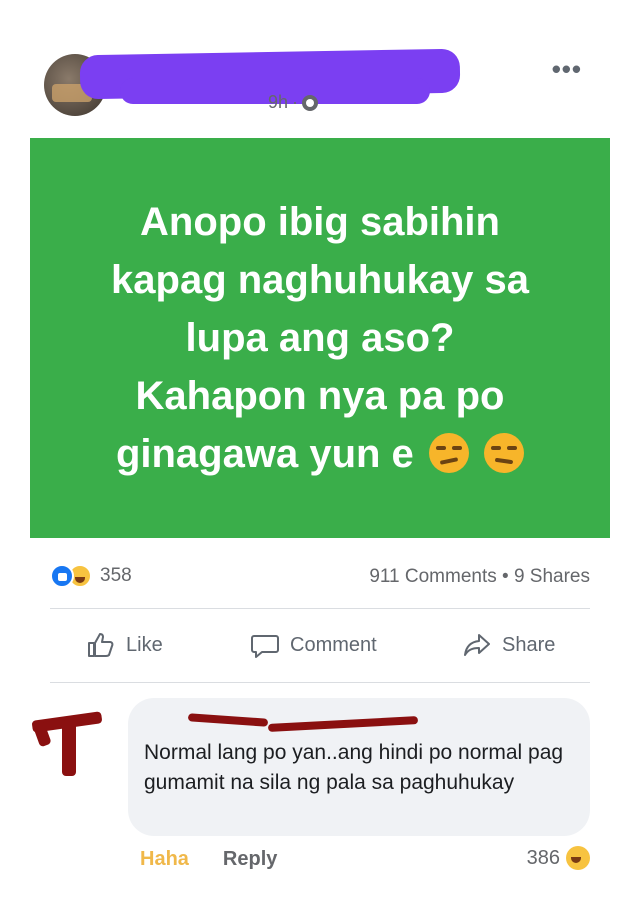 The image size is (640, 900). Describe the element at coordinates (164, 859) in the screenshot. I see `haha-reaction-link: Haha` at that location.